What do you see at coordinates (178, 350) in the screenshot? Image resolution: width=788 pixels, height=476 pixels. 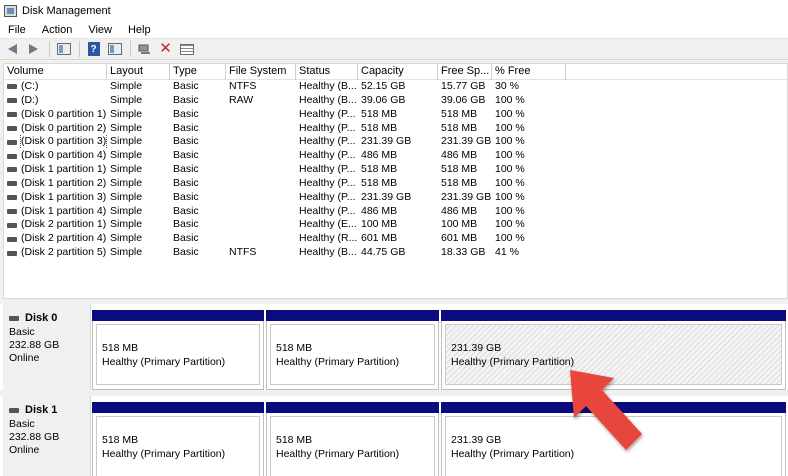 I see `disk-0-partition-1: 518 MB Healthy (Primary Partition)` at bounding box center [178, 350].